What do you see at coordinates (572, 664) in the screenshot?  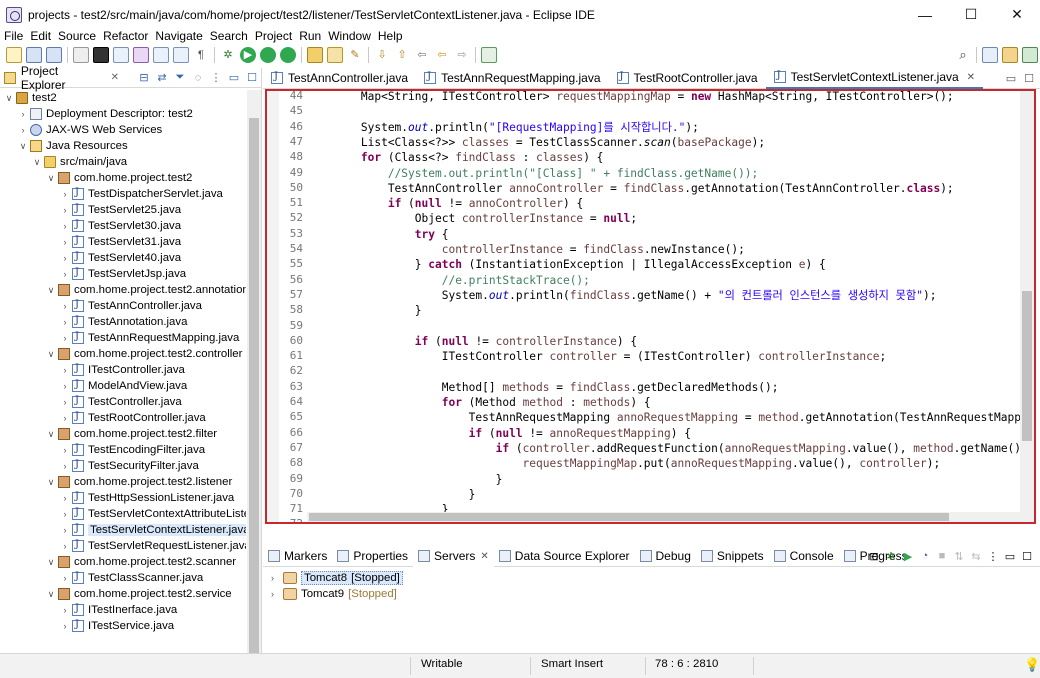 I see `status-insert-mode: Smart Insert` at bounding box center [572, 664].